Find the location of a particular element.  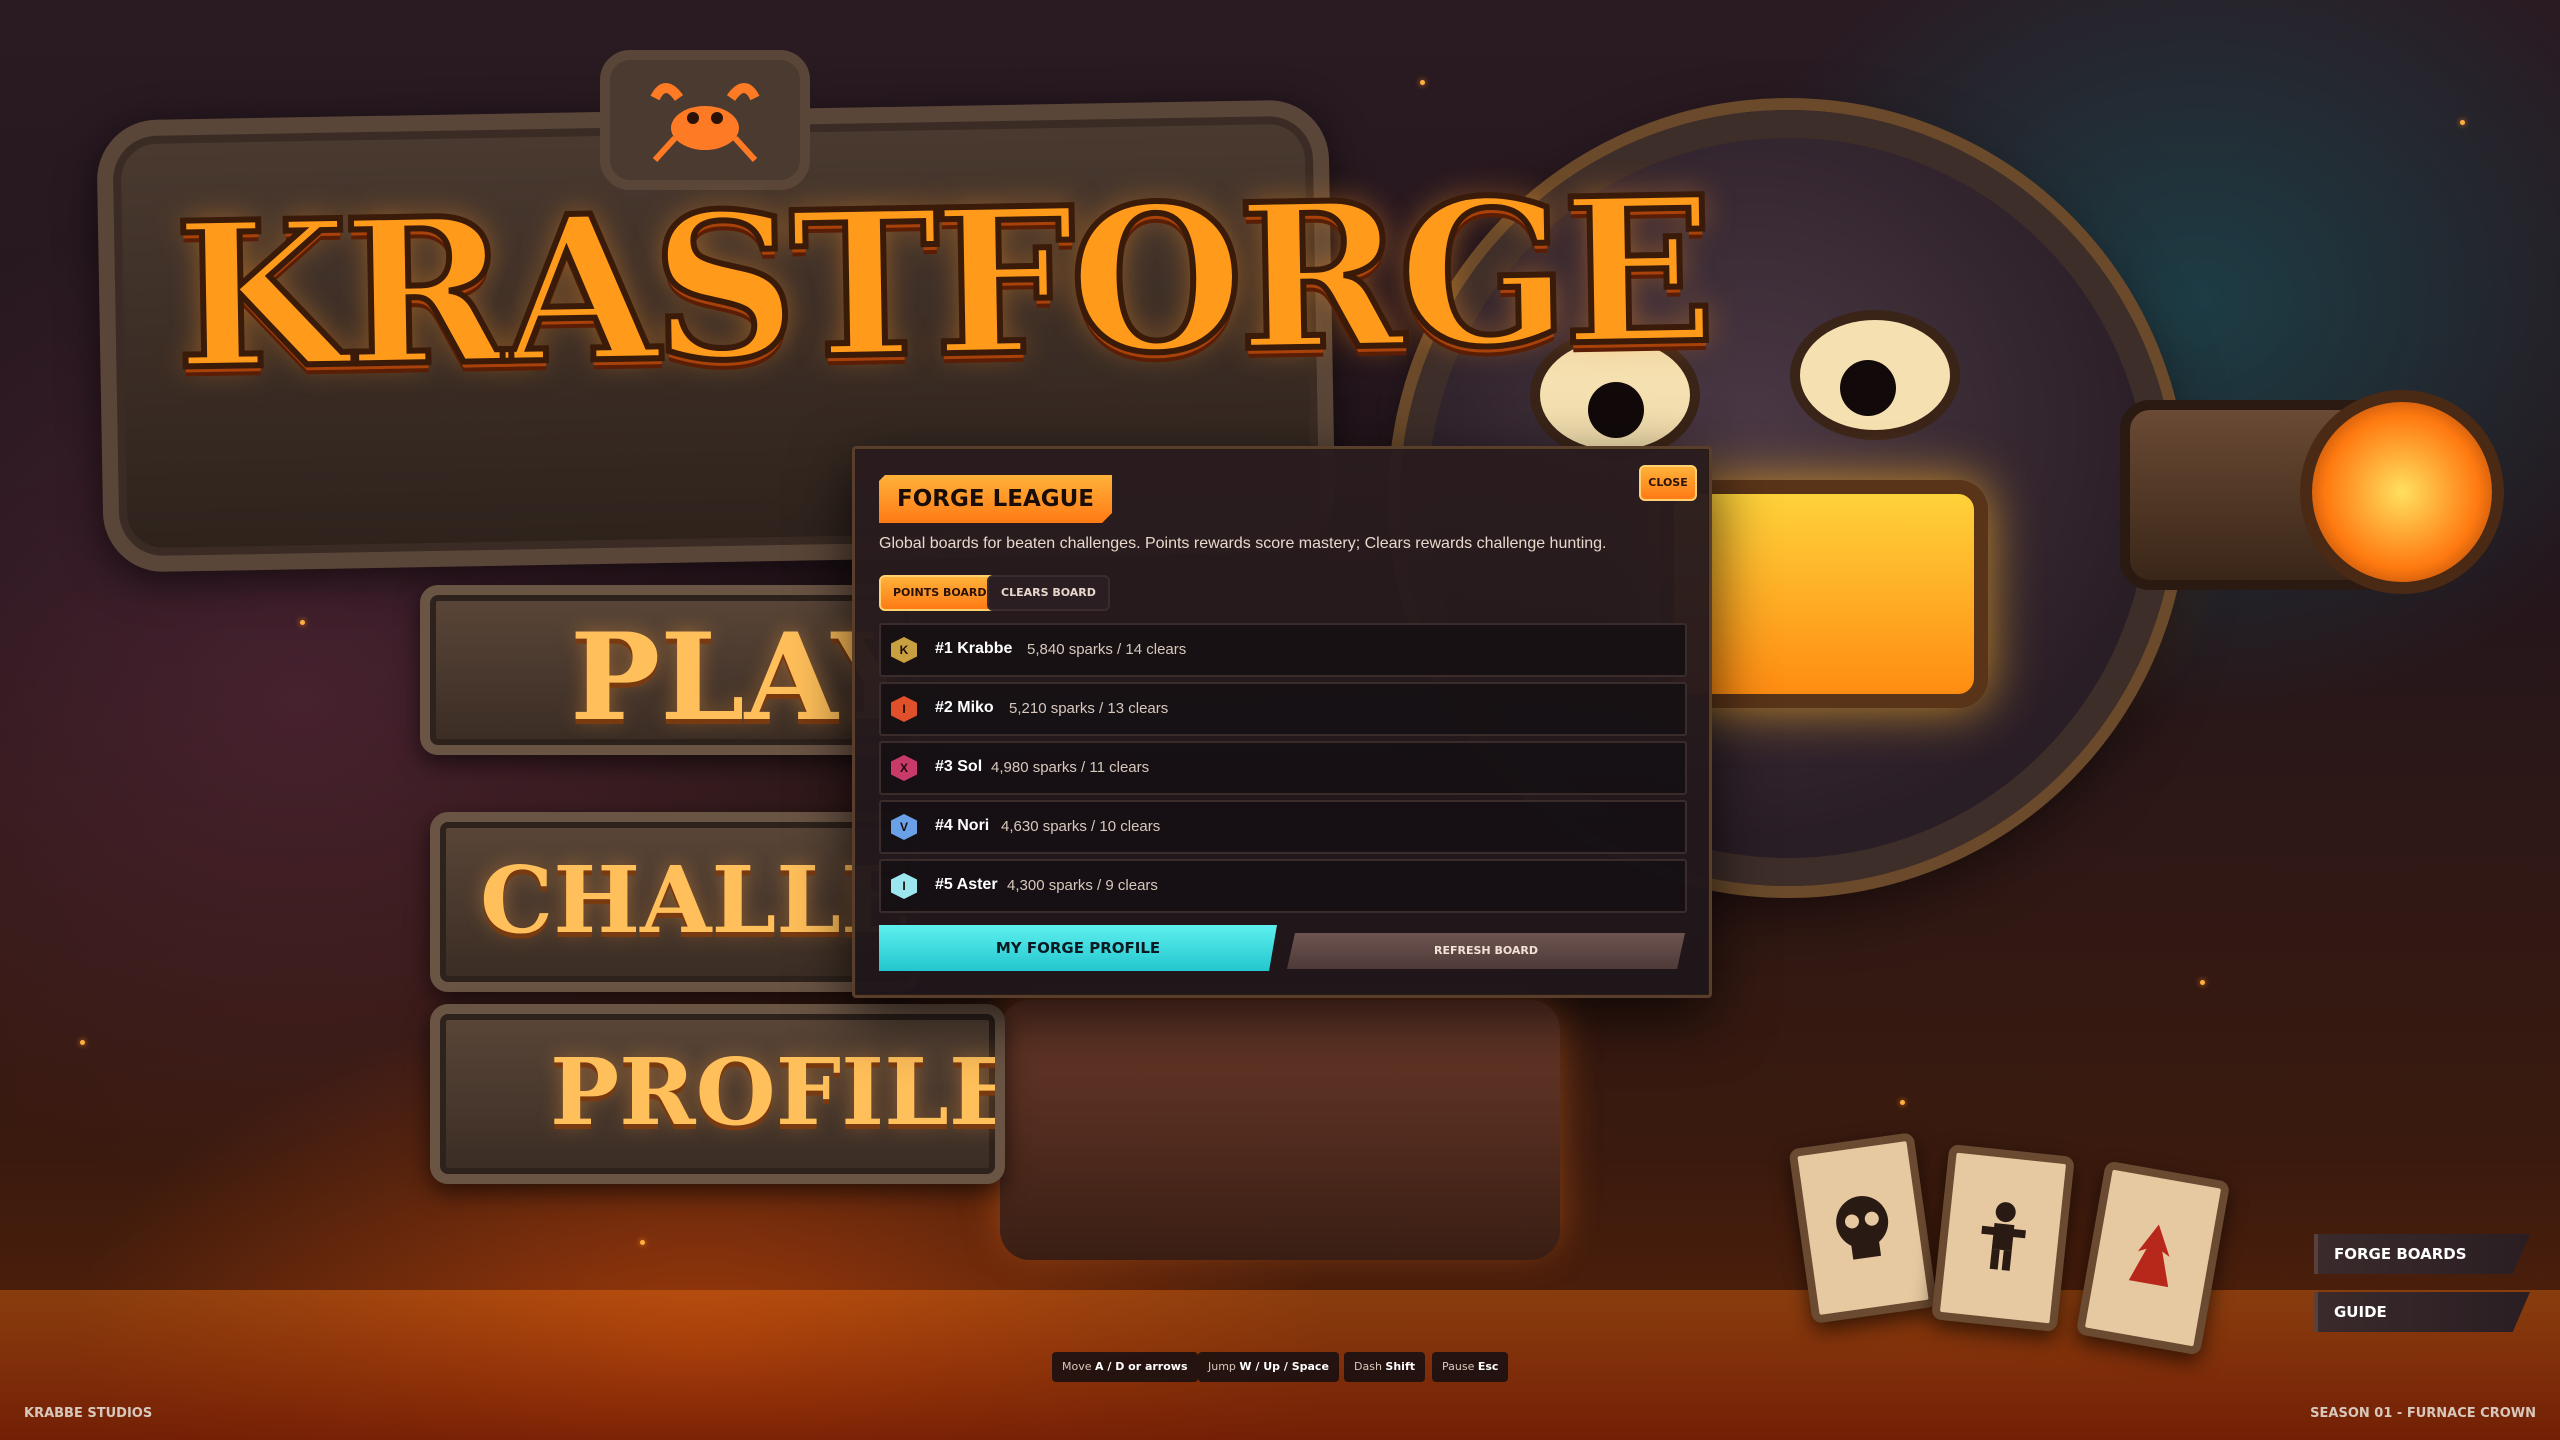

player-stats: 4,630 sparks / 10 clears is located at coordinates (1081, 826).